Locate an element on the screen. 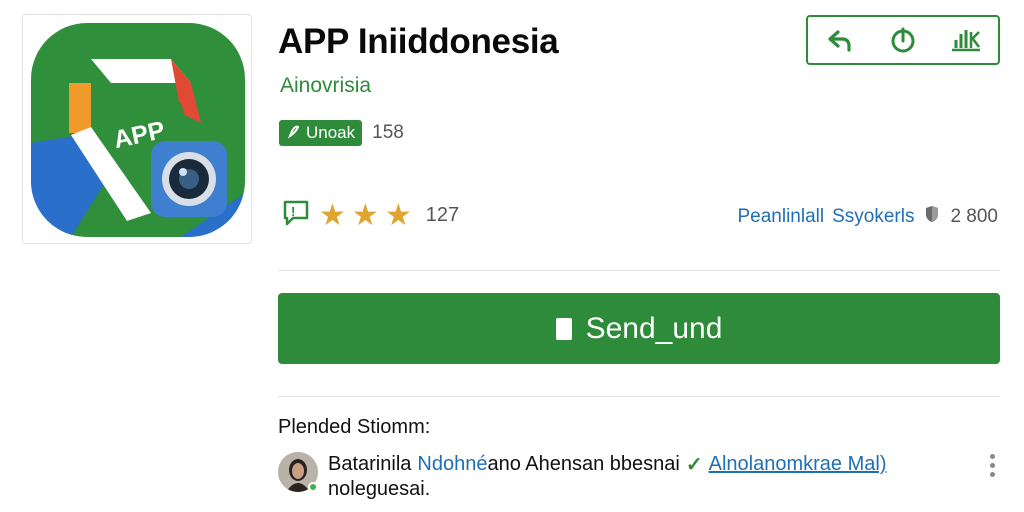 The image size is (1024, 512). comment-author: Batarinila is located at coordinates (369, 464).